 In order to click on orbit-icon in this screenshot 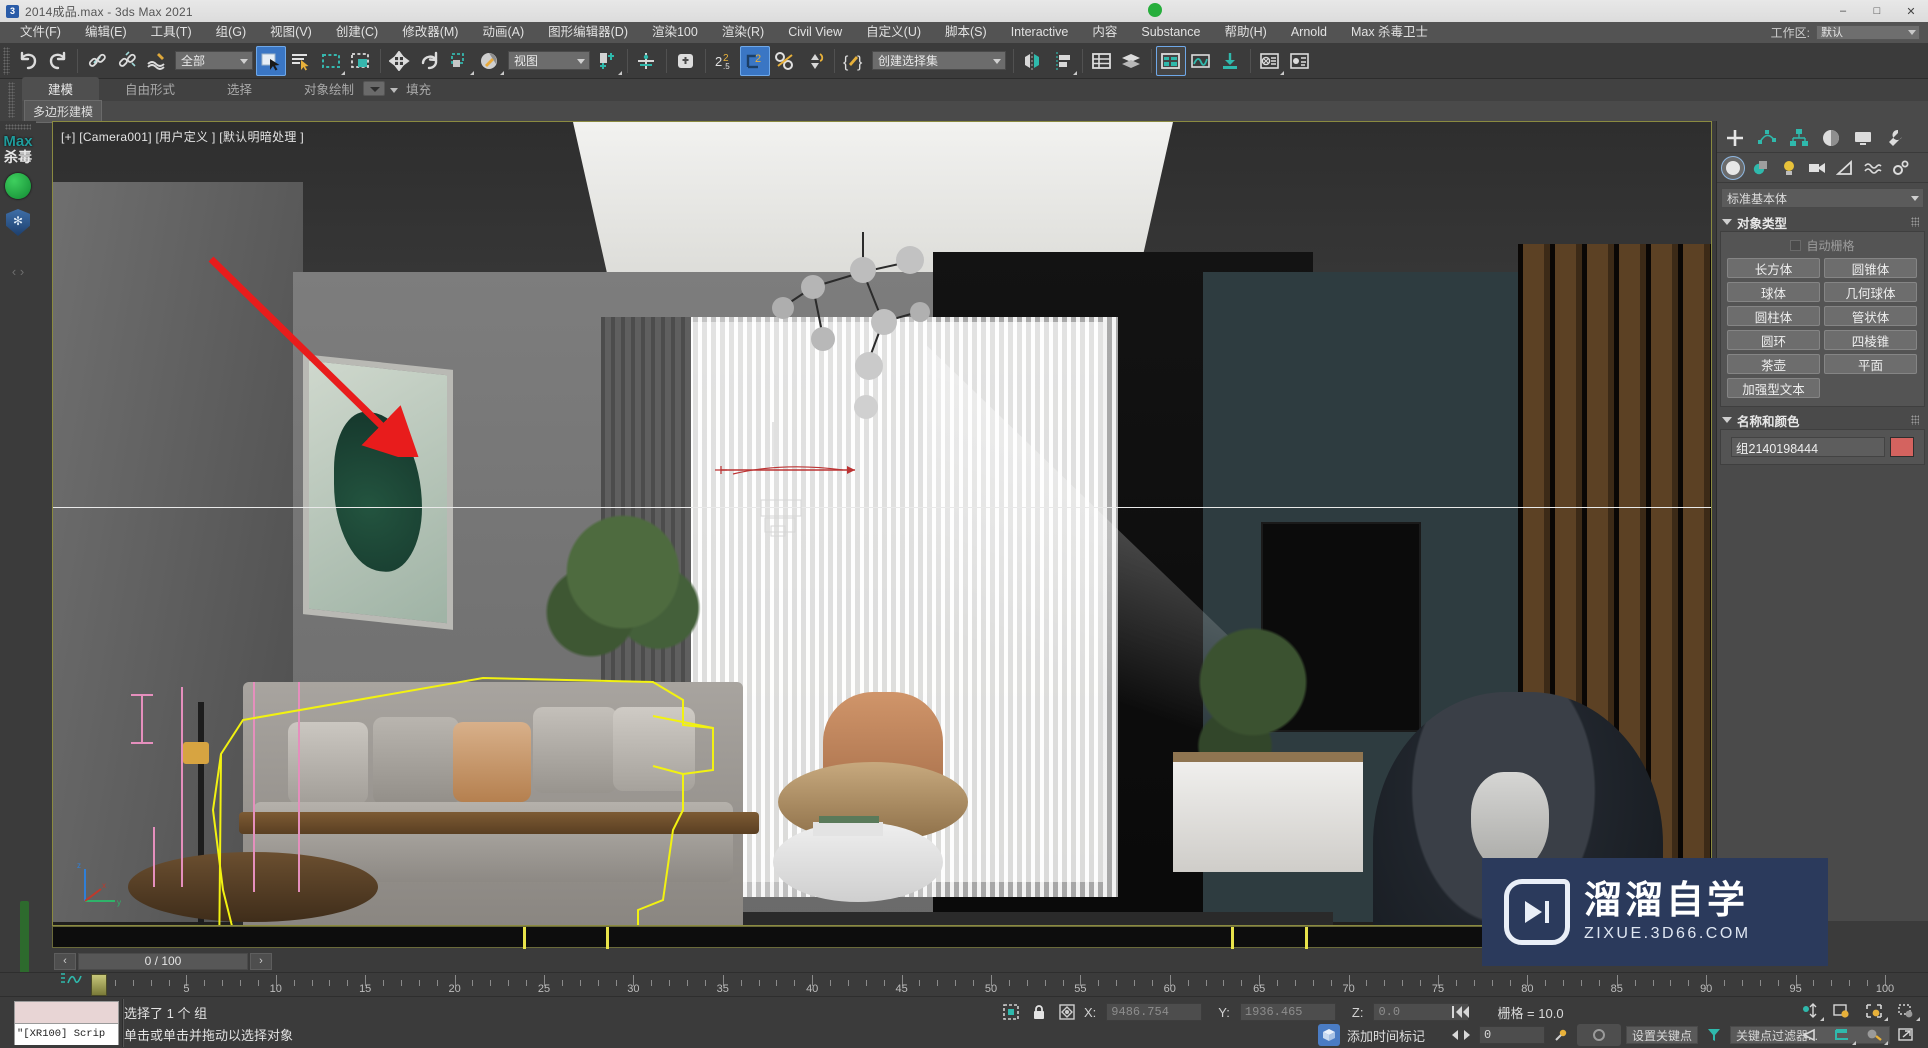, I will do `click(1842, 1035)`.